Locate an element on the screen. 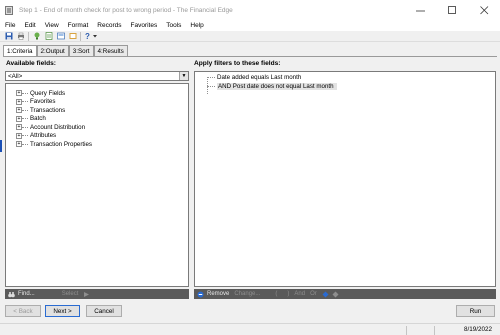 Image resolution: width=500 pixels, height=335 pixels. tab-results: 4:Results is located at coordinates (110, 50).